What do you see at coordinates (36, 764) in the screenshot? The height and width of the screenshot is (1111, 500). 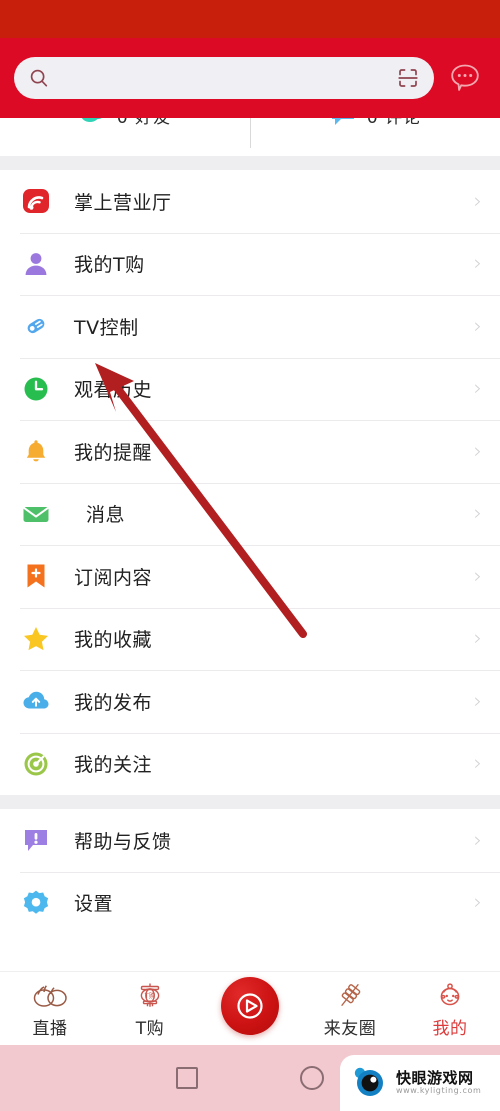 I see `target-icon` at bounding box center [36, 764].